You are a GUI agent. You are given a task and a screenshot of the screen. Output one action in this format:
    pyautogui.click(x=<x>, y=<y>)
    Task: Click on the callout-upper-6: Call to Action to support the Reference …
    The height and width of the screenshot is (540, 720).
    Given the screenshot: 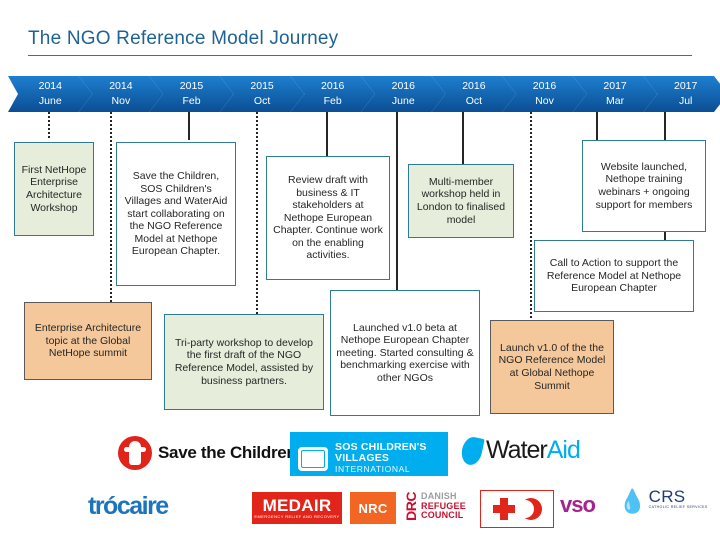 What is the action you would take?
    pyautogui.click(x=614, y=276)
    